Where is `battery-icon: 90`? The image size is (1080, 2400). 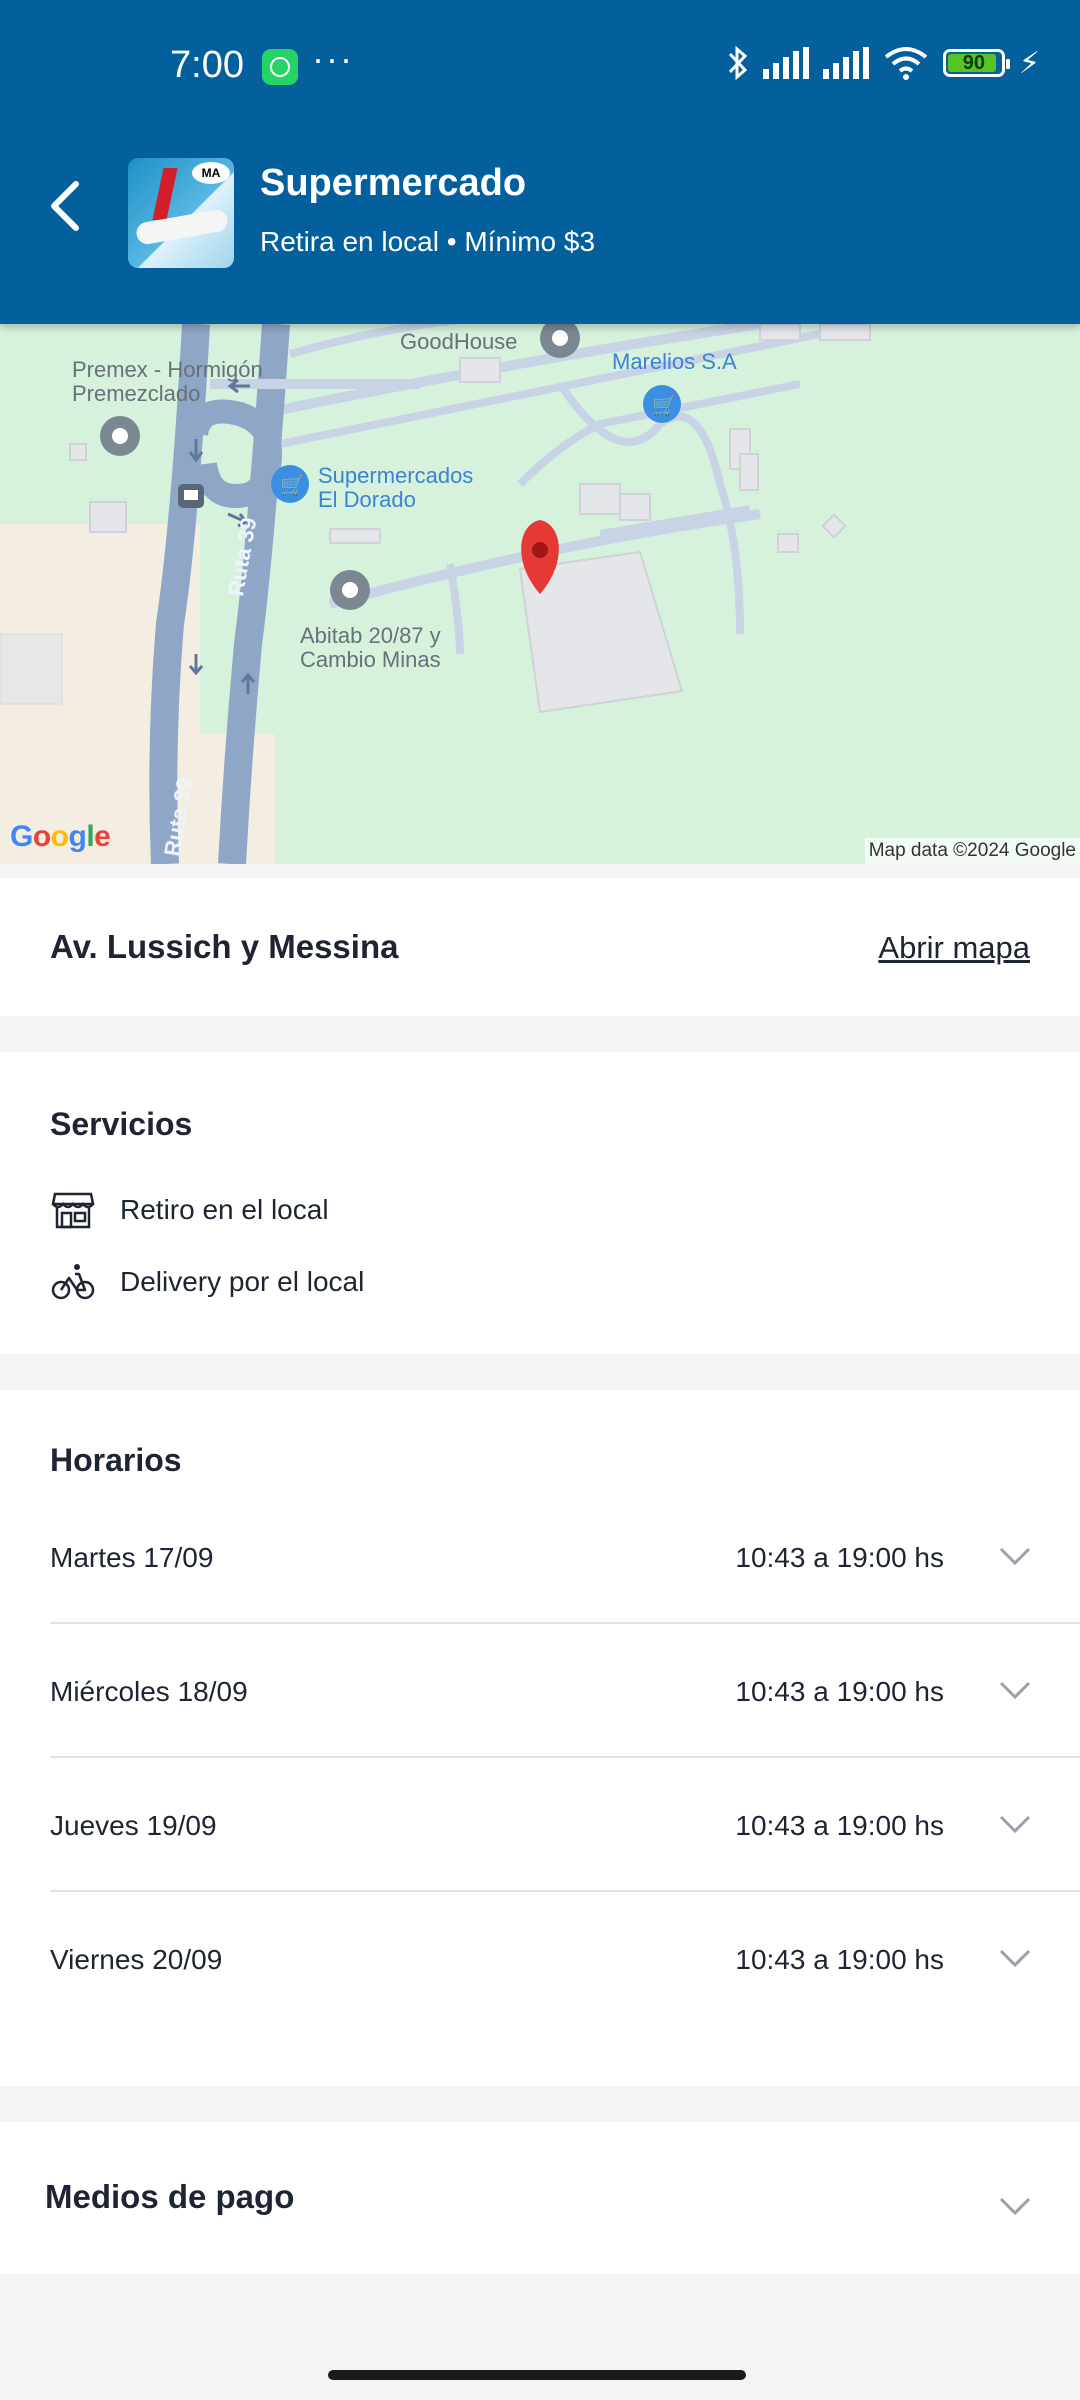 battery-icon: 90 is located at coordinates (976, 63).